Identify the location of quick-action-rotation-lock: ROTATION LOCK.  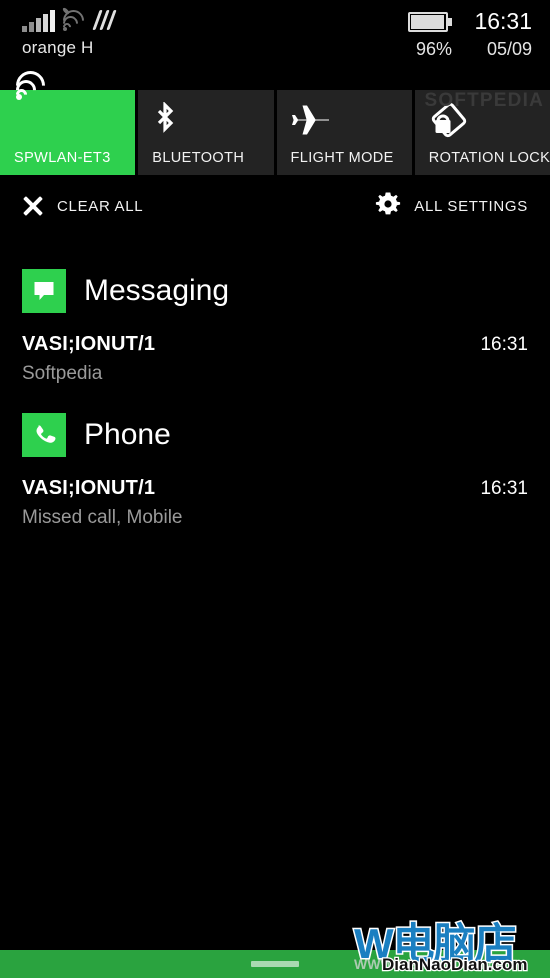
(482, 132).